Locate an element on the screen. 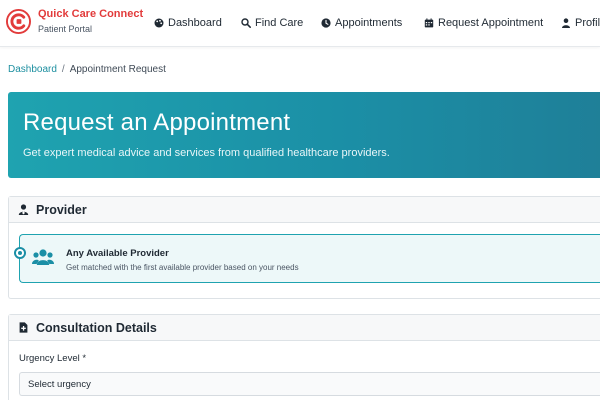 This screenshot has width=600, height=400. user-doctor-icon is located at coordinates (23, 209).